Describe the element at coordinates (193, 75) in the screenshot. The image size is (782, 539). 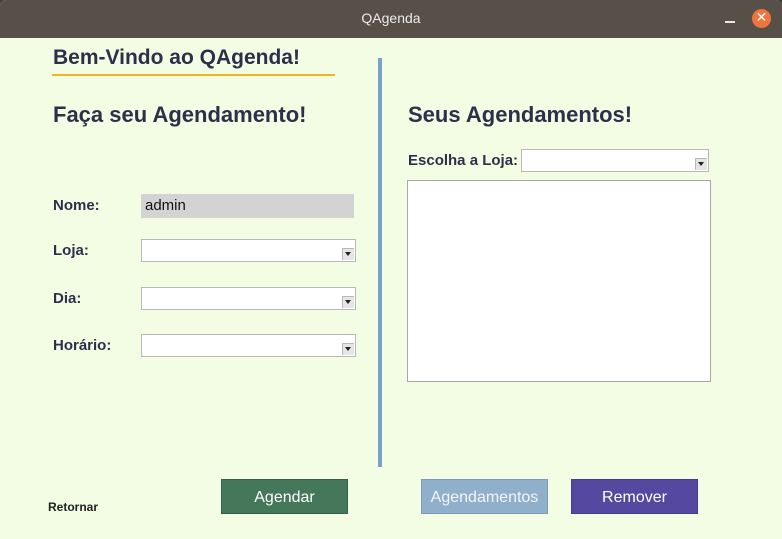
I see `welcome-underline` at that location.